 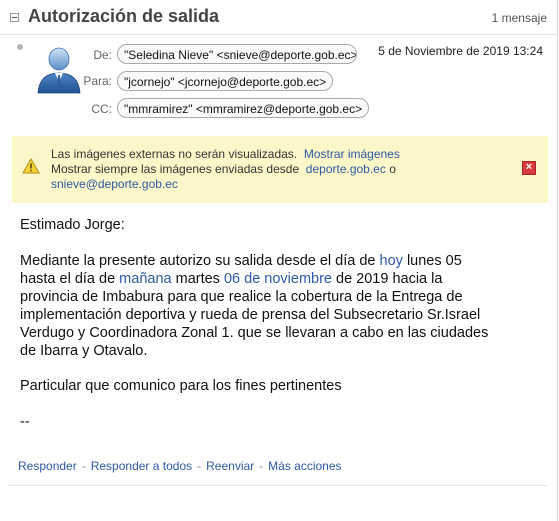 I want to click on body-text: hasta el día de, so click(x=68, y=279).